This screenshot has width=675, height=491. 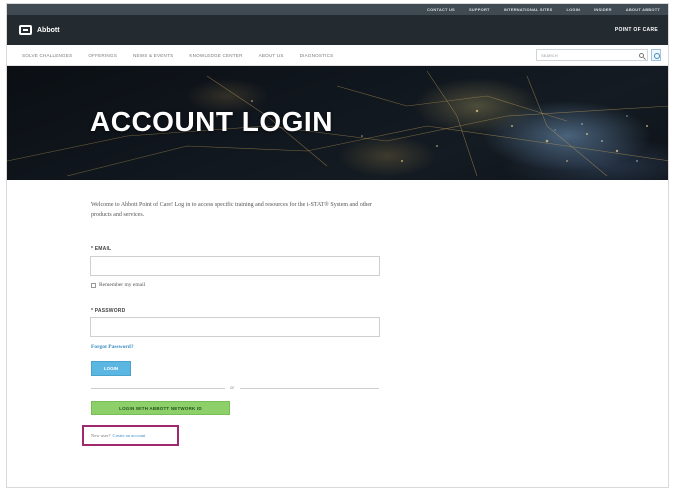 What do you see at coordinates (573, 9) in the screenshot?
I see `utility-link-login: LOGIN` at bounding box center [573, 9].